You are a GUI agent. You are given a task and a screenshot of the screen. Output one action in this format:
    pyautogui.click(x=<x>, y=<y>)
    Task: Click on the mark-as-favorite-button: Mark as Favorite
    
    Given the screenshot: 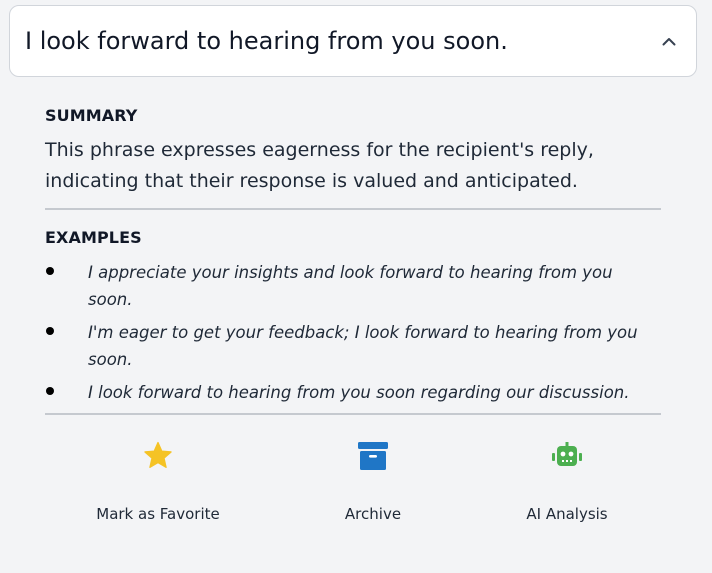 What is the action you would take?
    pyautogui.click(x=158, y=483)
    